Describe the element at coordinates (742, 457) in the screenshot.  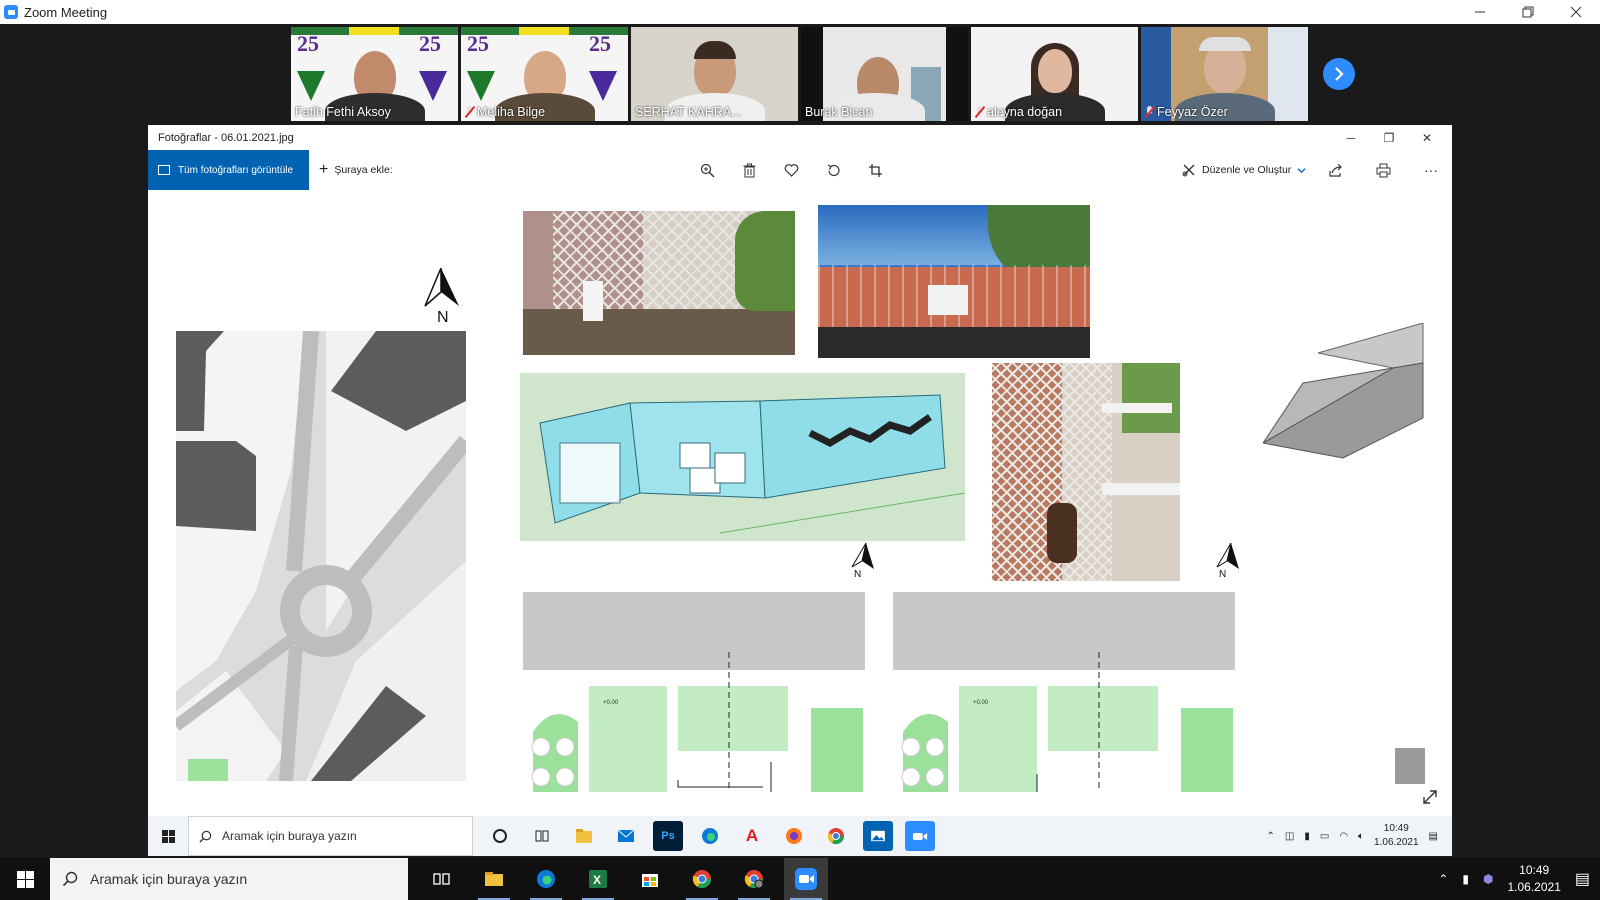
I see `3d-module-model` at that location.